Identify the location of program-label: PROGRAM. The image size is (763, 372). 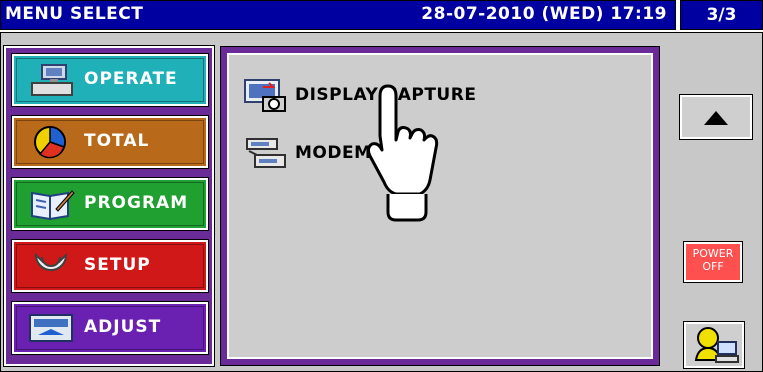
(136, 203).